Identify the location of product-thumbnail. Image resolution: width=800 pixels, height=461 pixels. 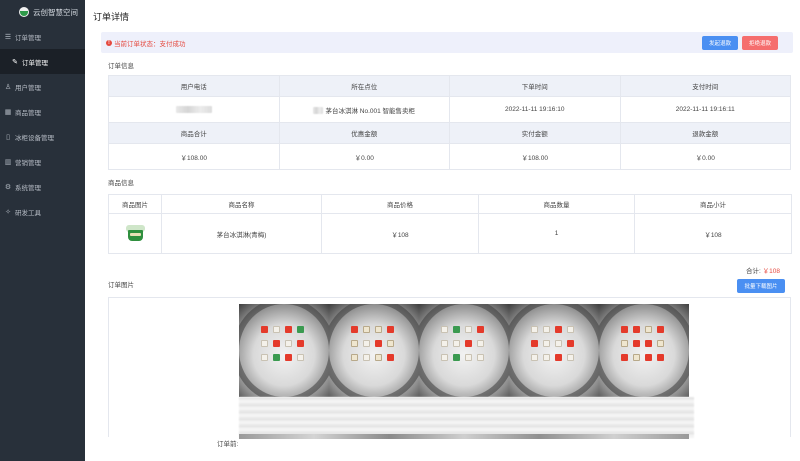
(135, 233).